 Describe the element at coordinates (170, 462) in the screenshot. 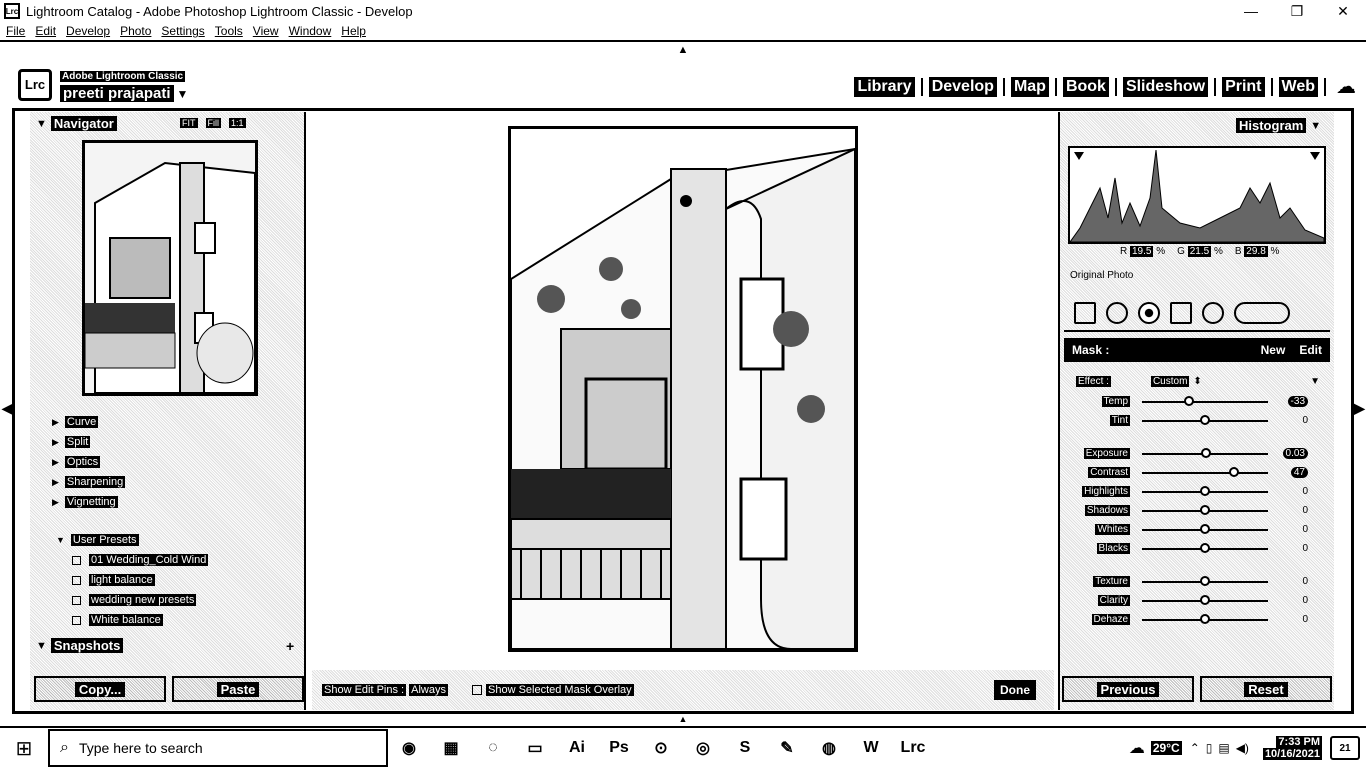

I see `tree-item-optics: ▶ Optics` at that location.